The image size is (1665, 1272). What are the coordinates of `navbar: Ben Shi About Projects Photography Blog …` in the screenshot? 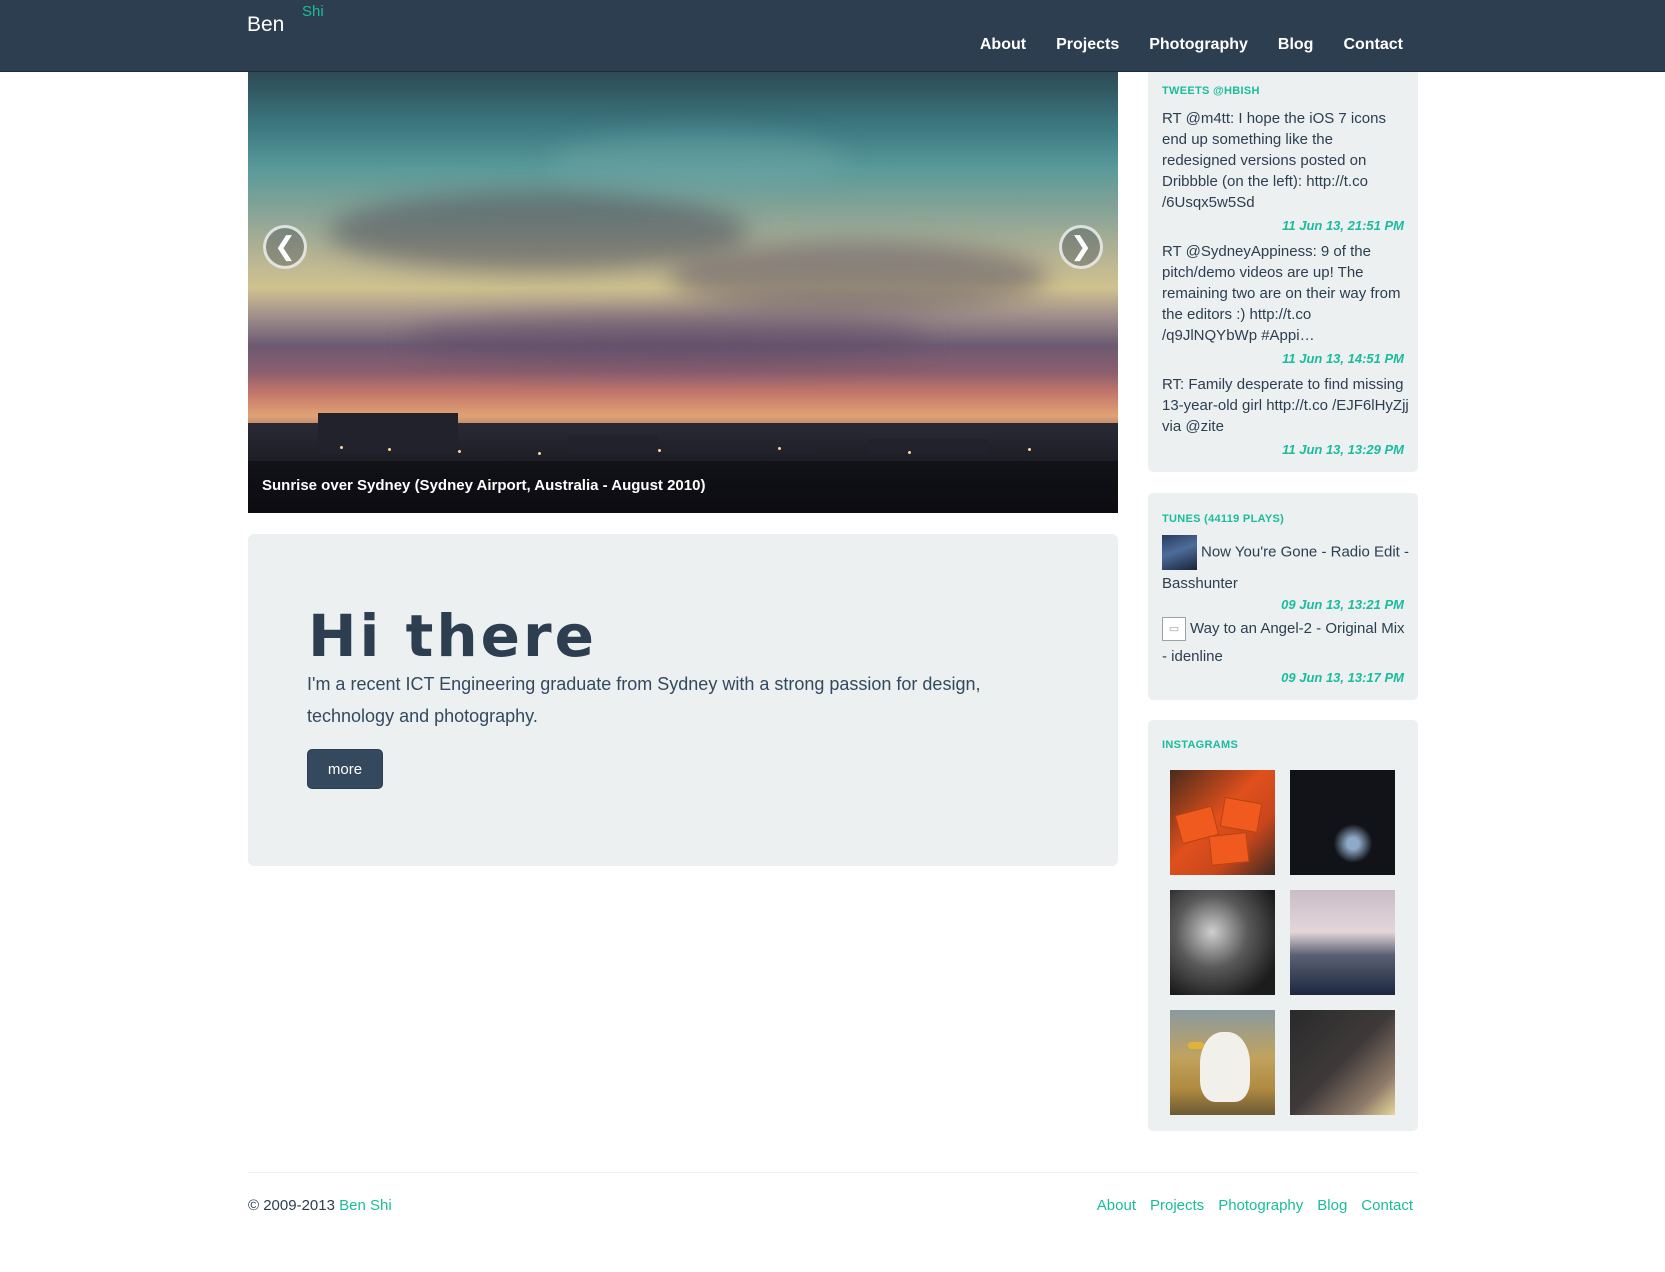 It's located at (832, 36).